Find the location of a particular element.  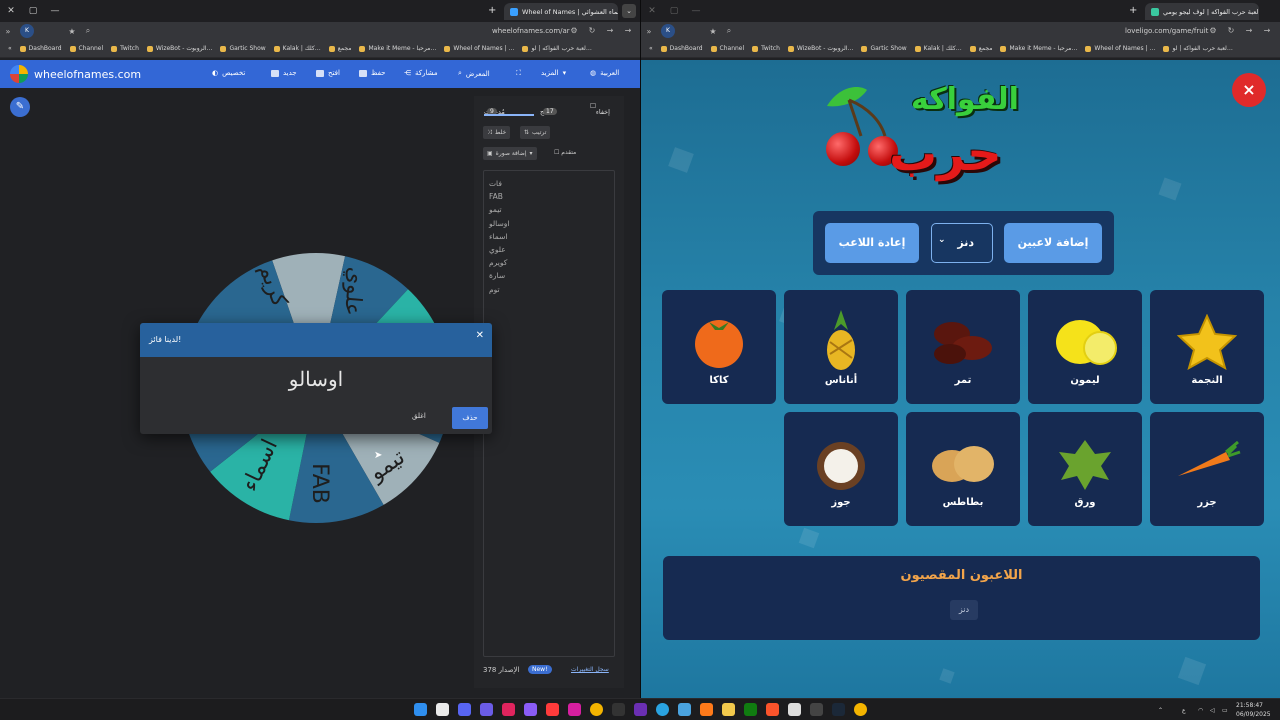

more-button: المزيد ▾ is located at coordinates (553, 73).